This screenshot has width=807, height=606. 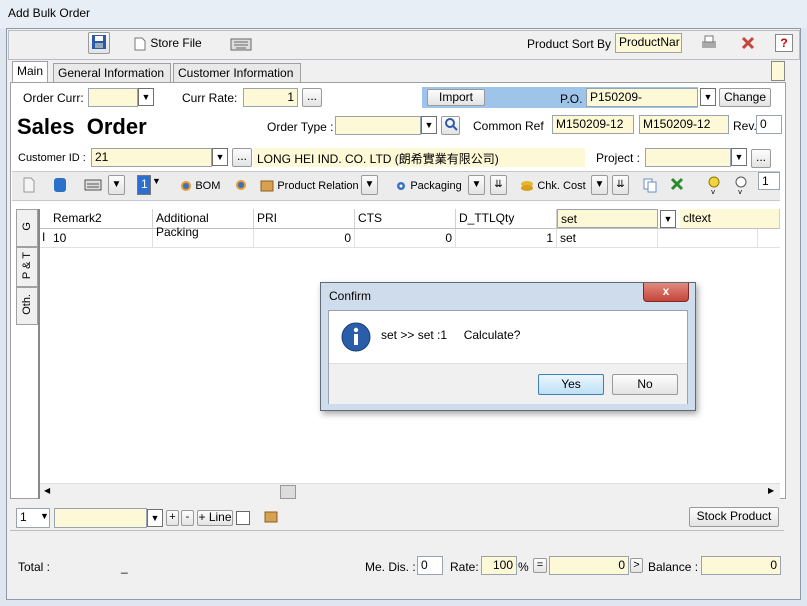 I want to click on filter-all-button-2: ⇊, so click(x=620, y=185).